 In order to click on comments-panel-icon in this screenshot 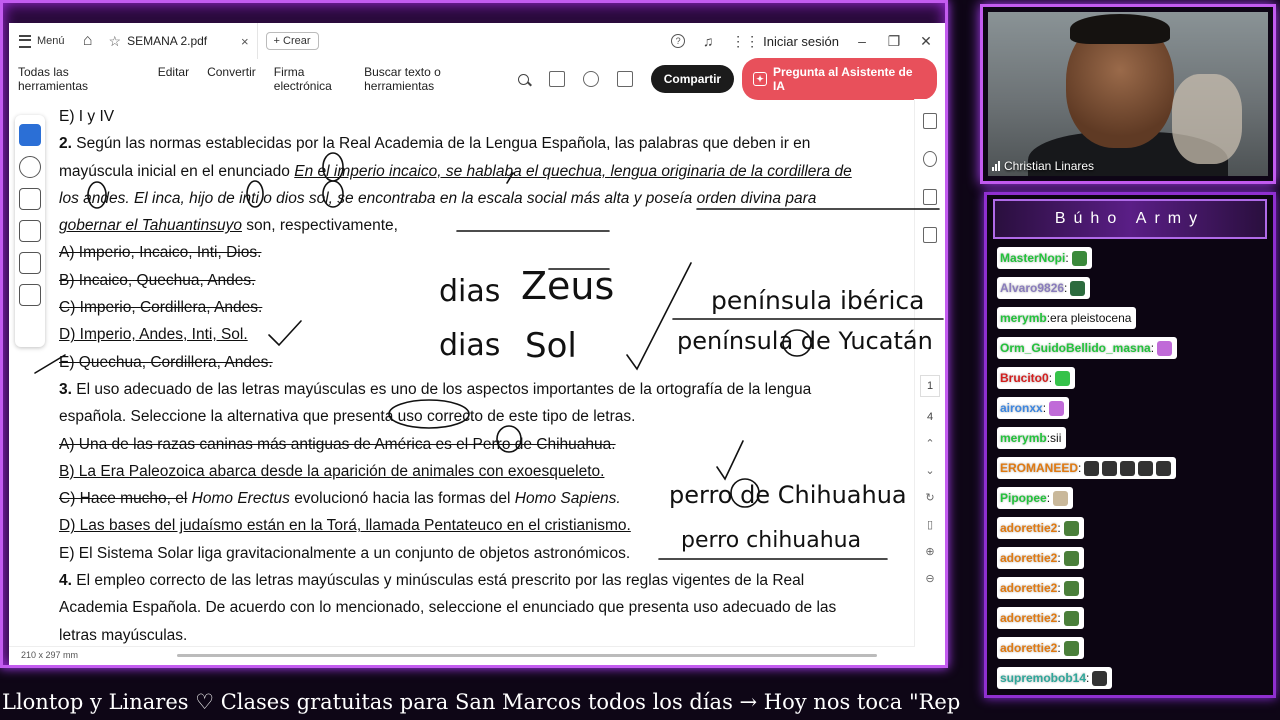, I will do `click(930, 159)`.